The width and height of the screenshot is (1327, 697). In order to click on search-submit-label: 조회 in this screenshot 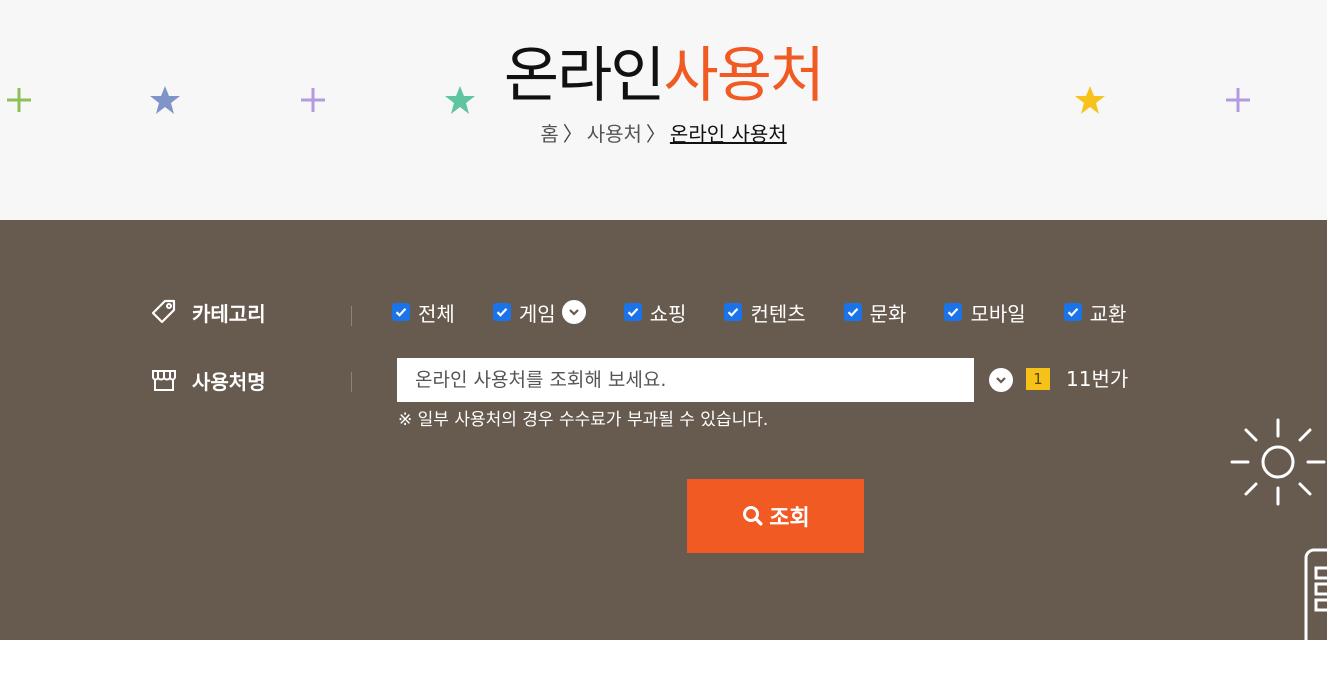, I will do `click(789, 518)`.